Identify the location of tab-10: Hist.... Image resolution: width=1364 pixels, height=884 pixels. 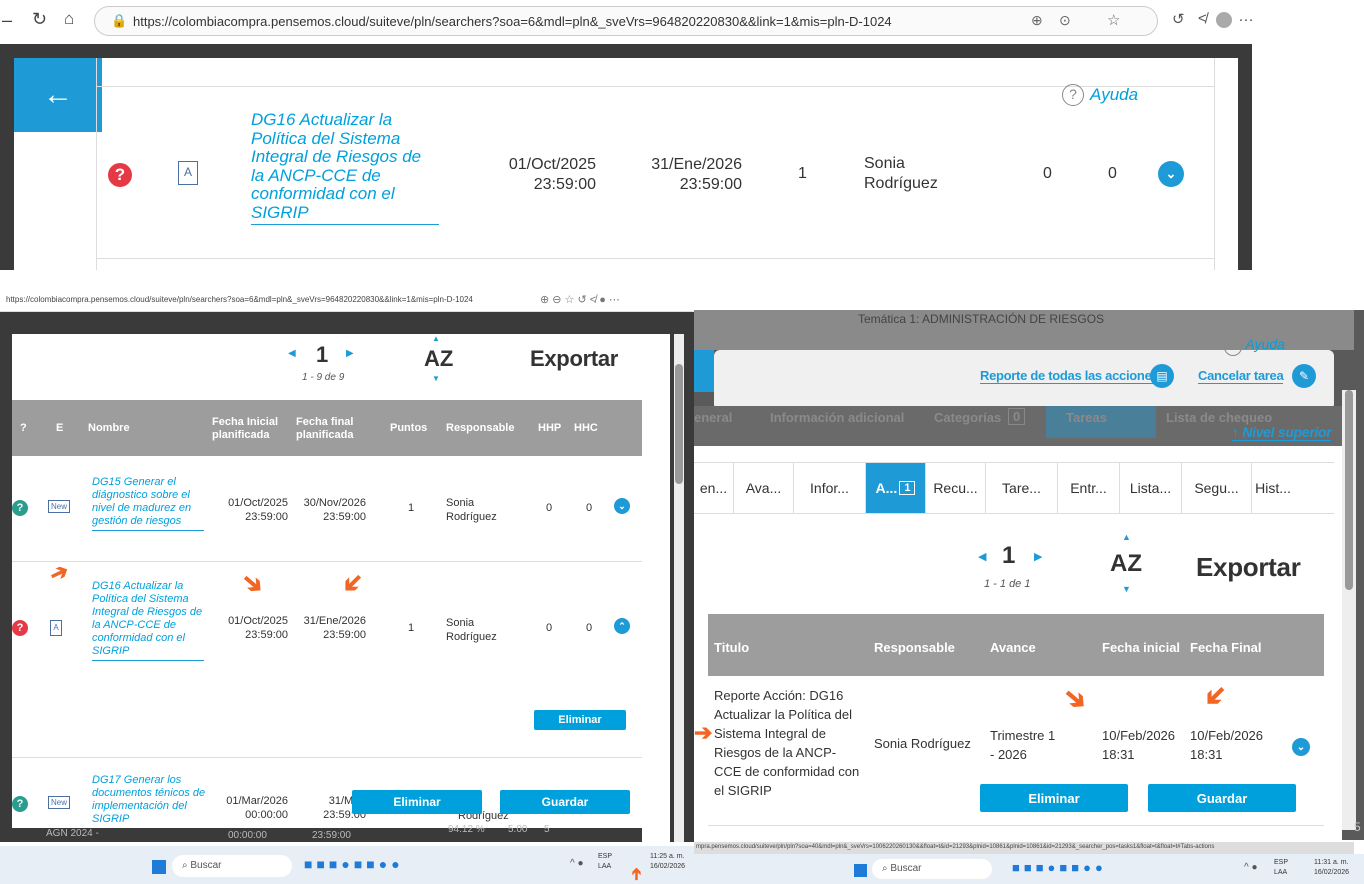
(1273, 488).